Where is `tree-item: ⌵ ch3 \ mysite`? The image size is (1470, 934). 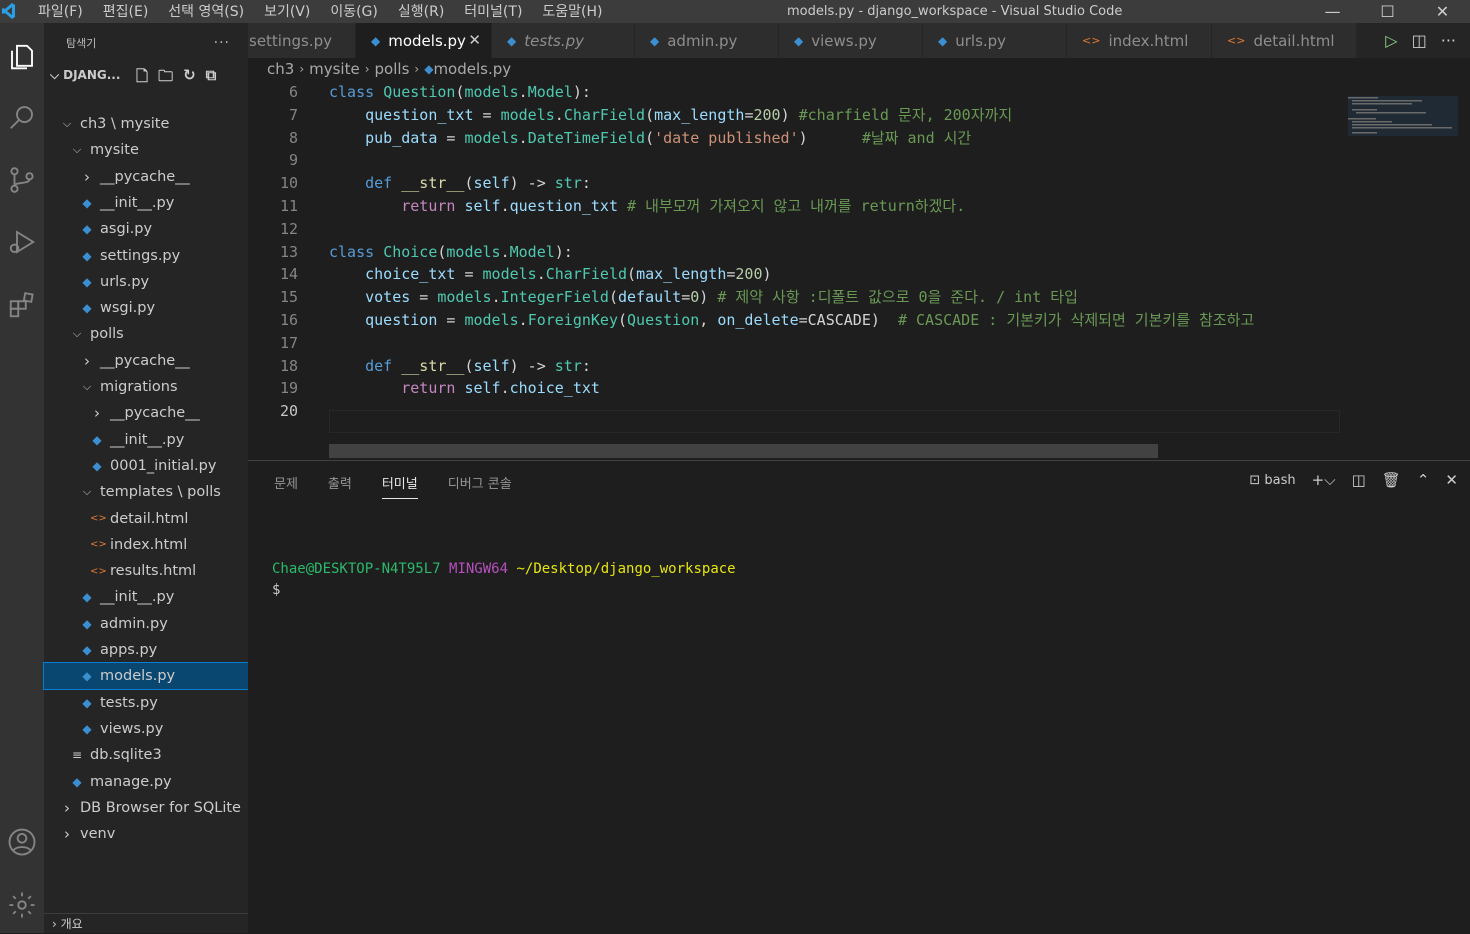 tree-item: ⌵ ch3 \ mysite is located at coordinates (146, 124).